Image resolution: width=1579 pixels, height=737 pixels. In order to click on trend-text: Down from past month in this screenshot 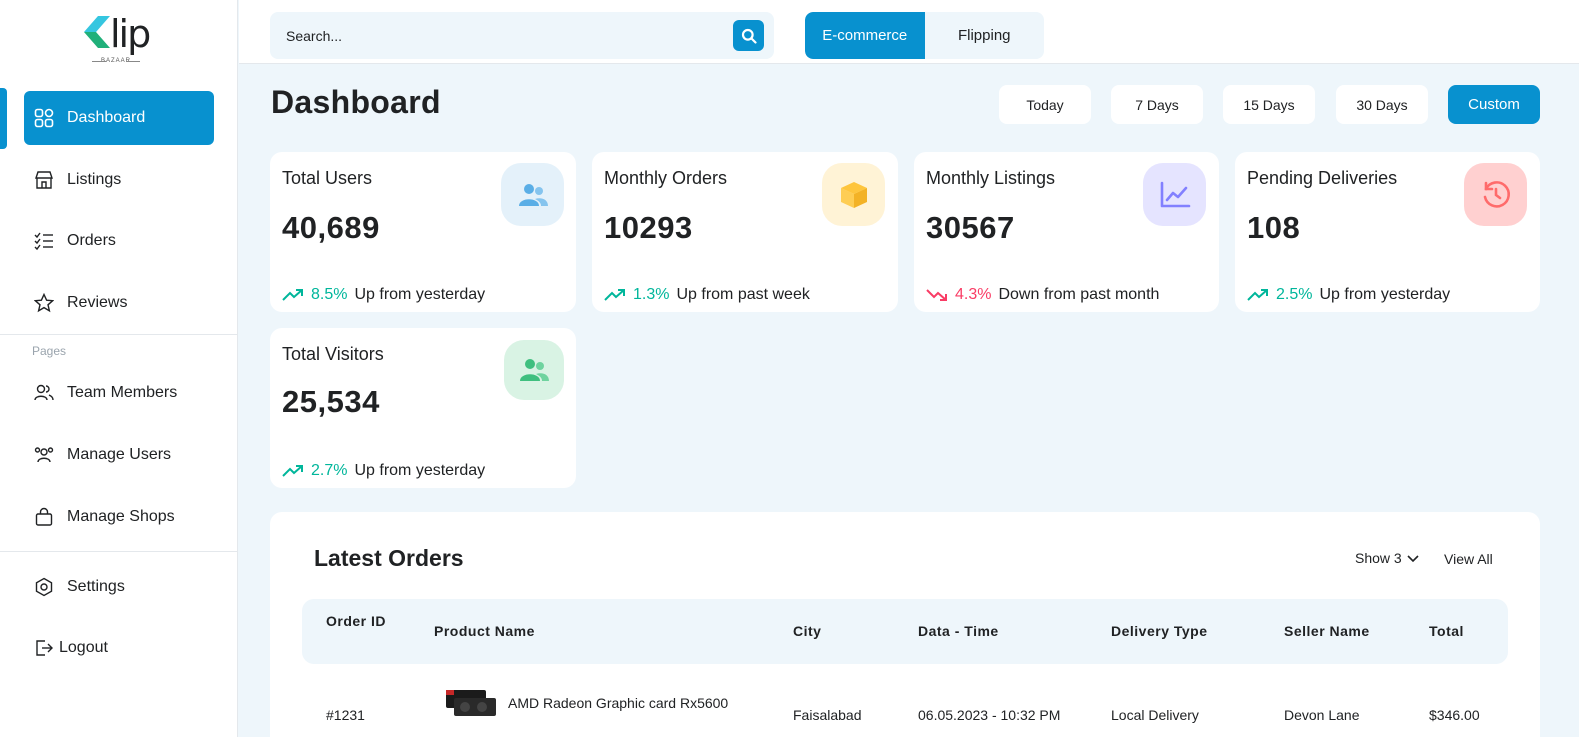, I will do `click(1079, 294)`.